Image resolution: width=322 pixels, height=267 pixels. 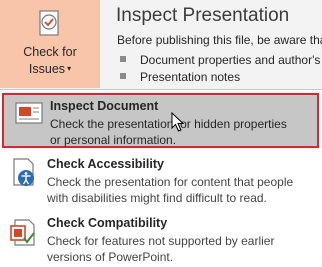 What do you see at coordinates (105, 164) in the screenshot?
I see `menu-item-title: Check Accessibility` at bounding box center [105, 164].